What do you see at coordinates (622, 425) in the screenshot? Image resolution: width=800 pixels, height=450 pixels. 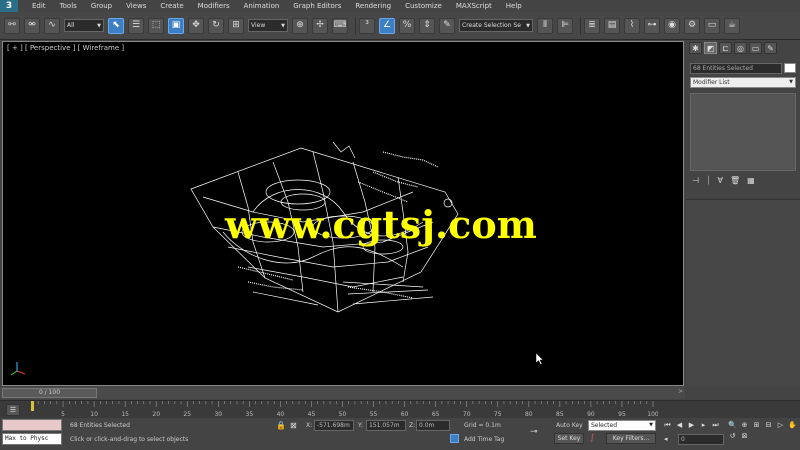 I see `key-mode-dropdown: Selected ▼` at bounding box center [622, 425].